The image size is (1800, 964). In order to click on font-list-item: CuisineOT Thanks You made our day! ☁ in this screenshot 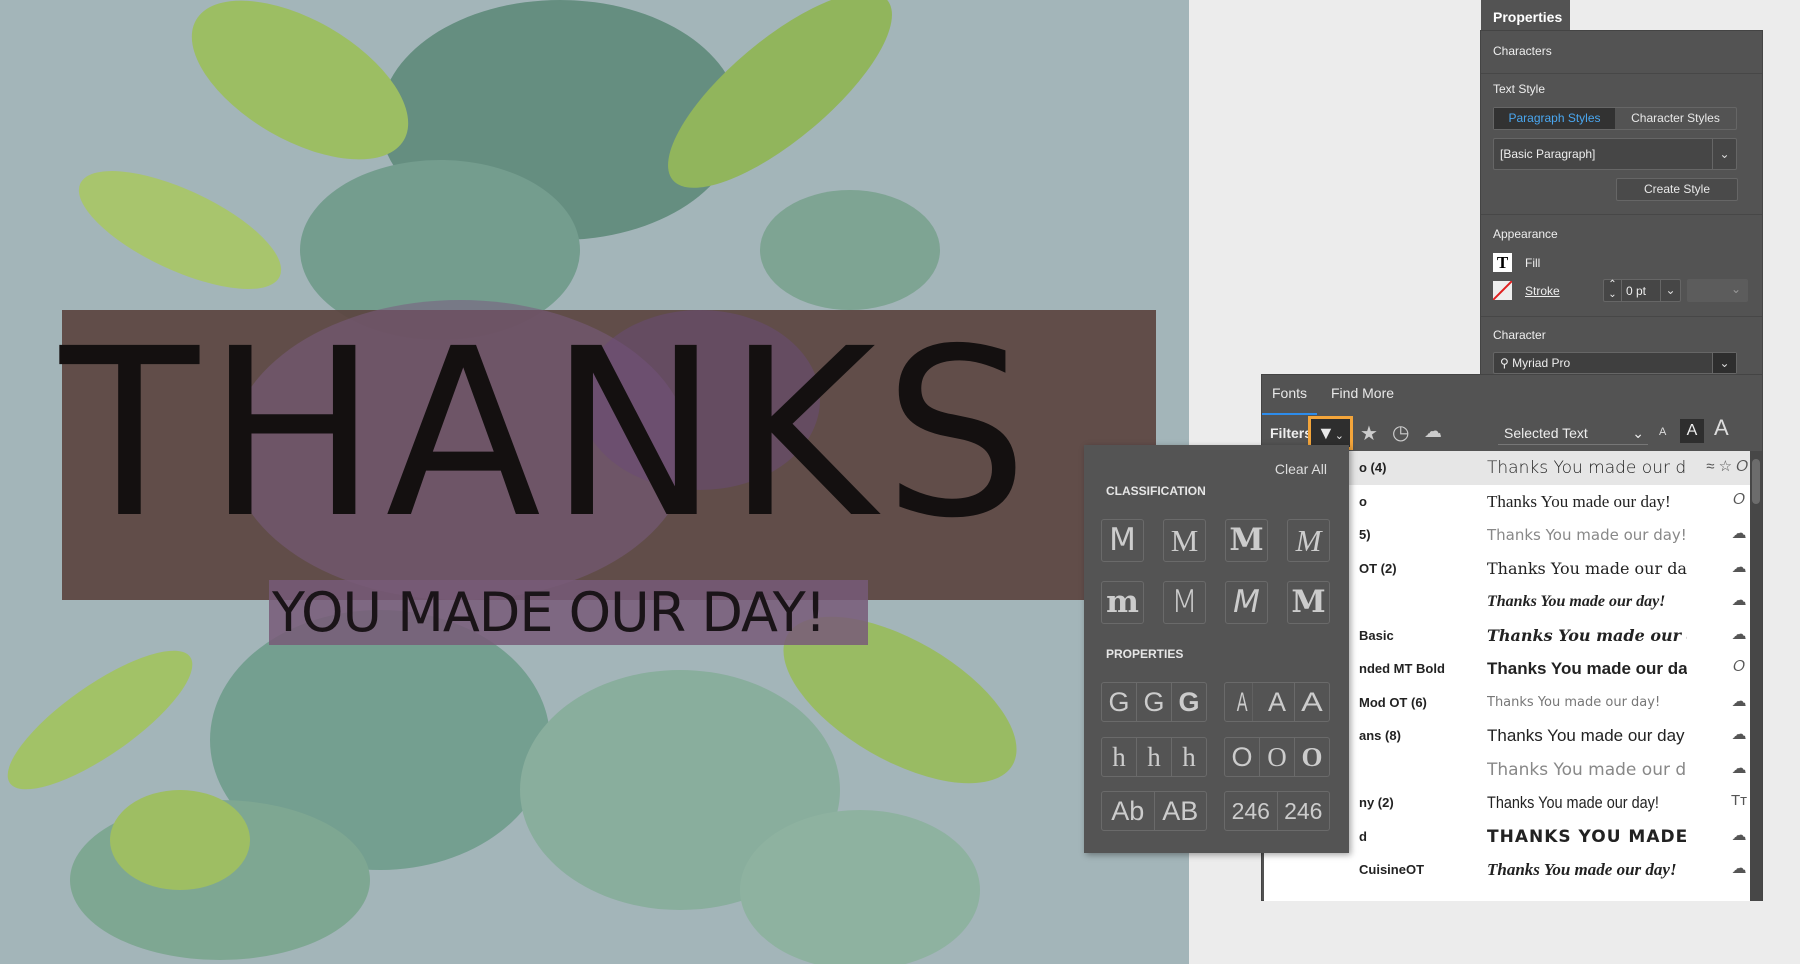, I will do `click(1507, 870)`.